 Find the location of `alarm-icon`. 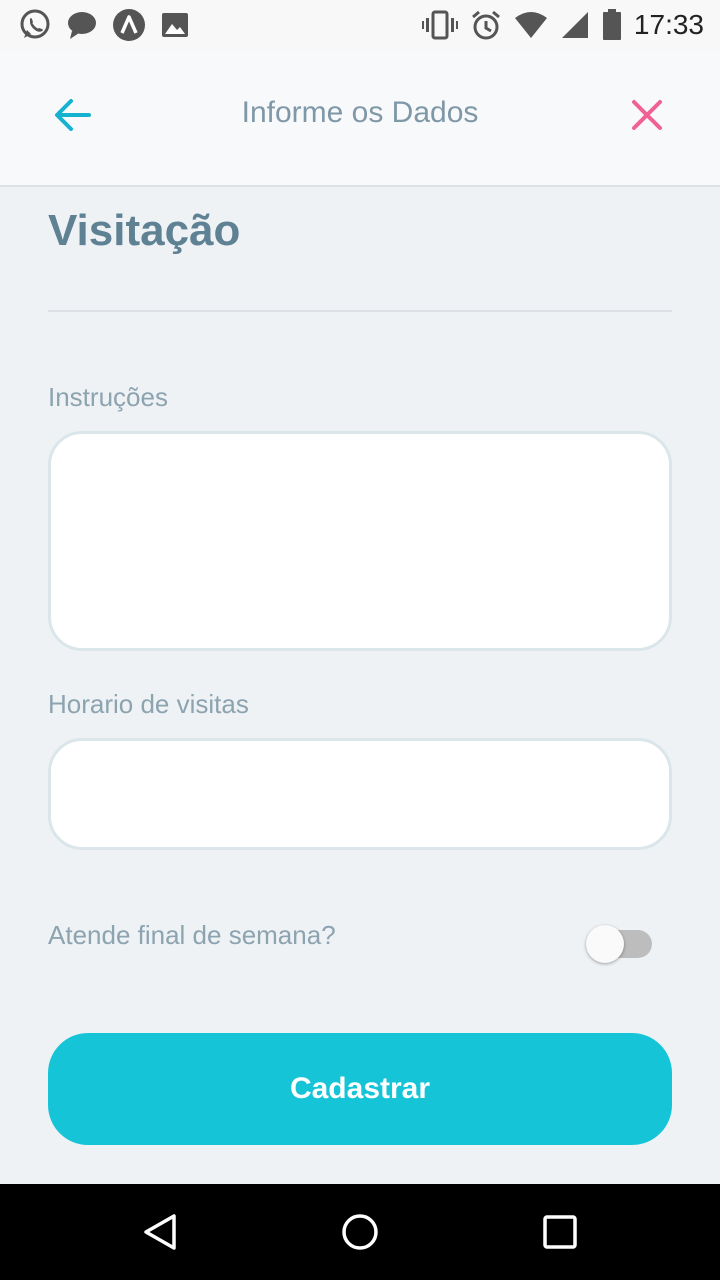

alarm-icon is located at coordinates (486, 25).